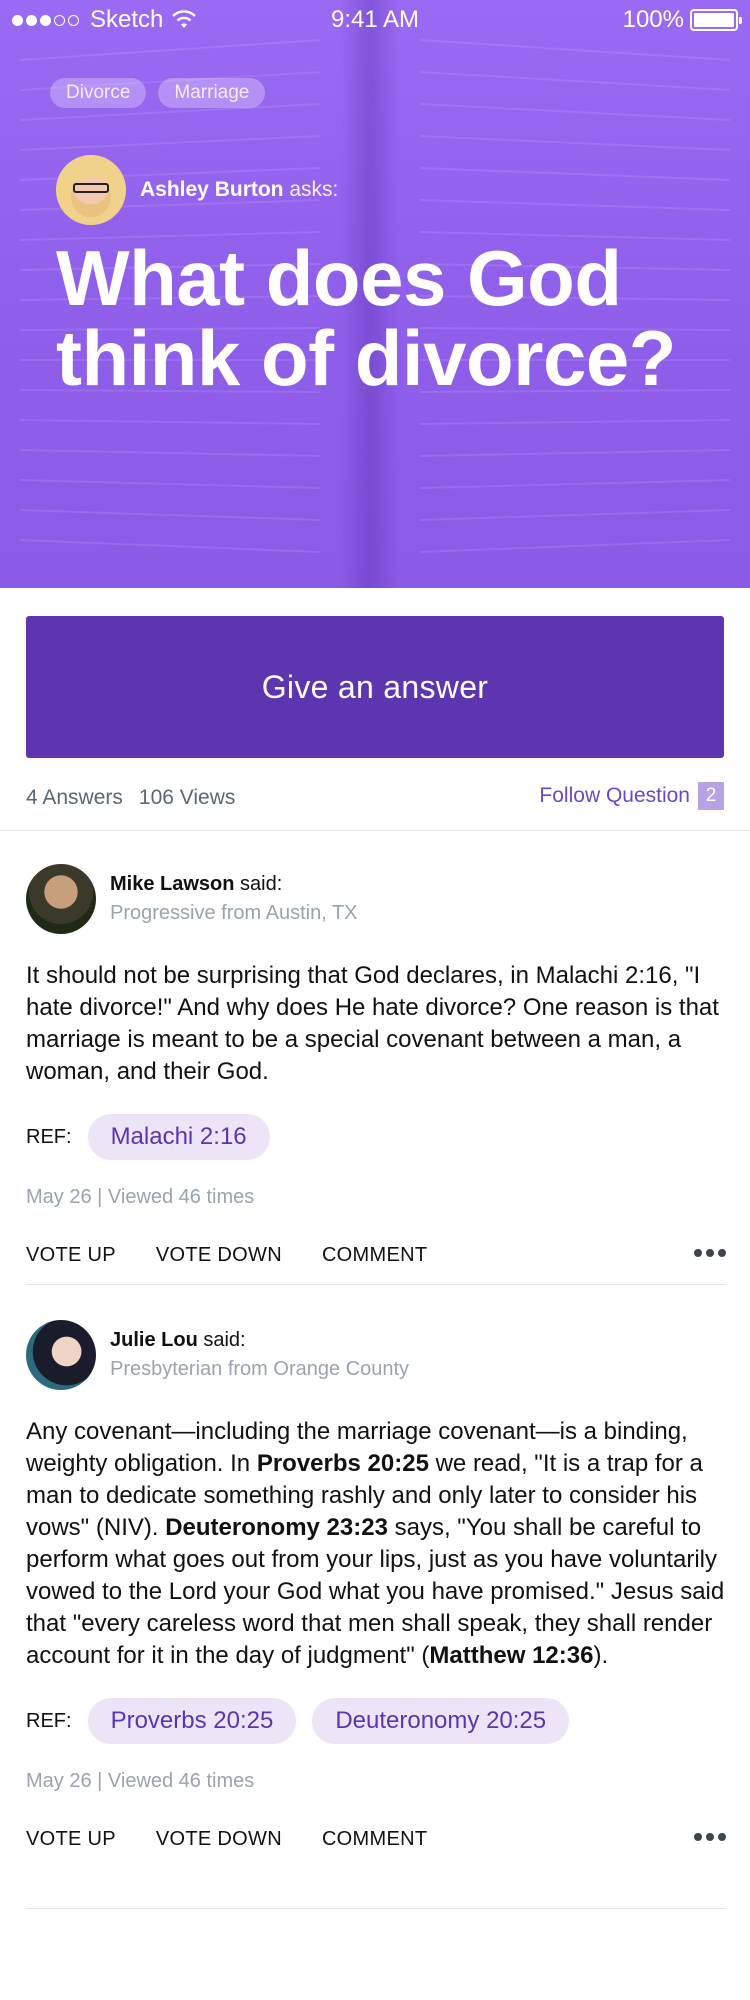 The width and height of the screenshot is (750, 2000). What do you see at coordinates (375, 20) in the screenshot?
I see `status-bar: Sketch 9:41 AM 100%` at bounding box center [375, 20].